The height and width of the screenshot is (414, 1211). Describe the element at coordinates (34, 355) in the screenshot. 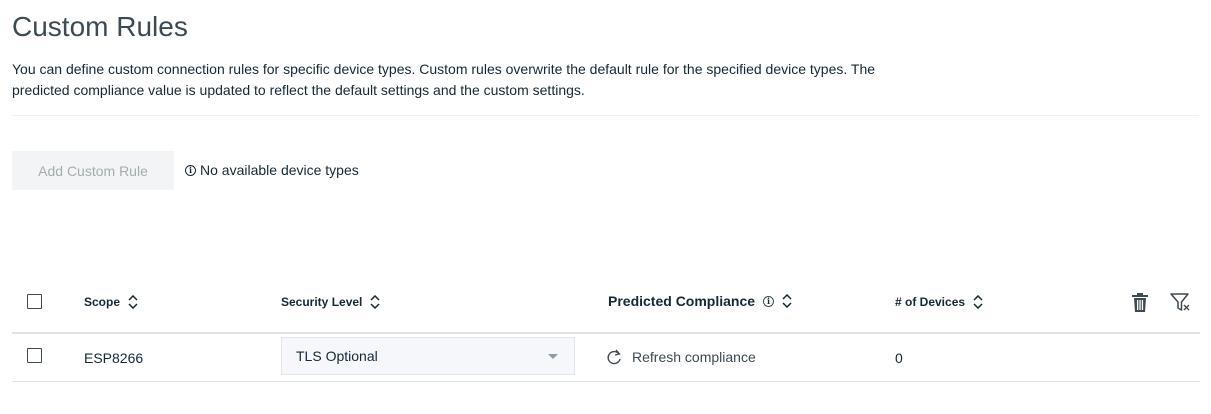

I see `row-checkbox` at that location.